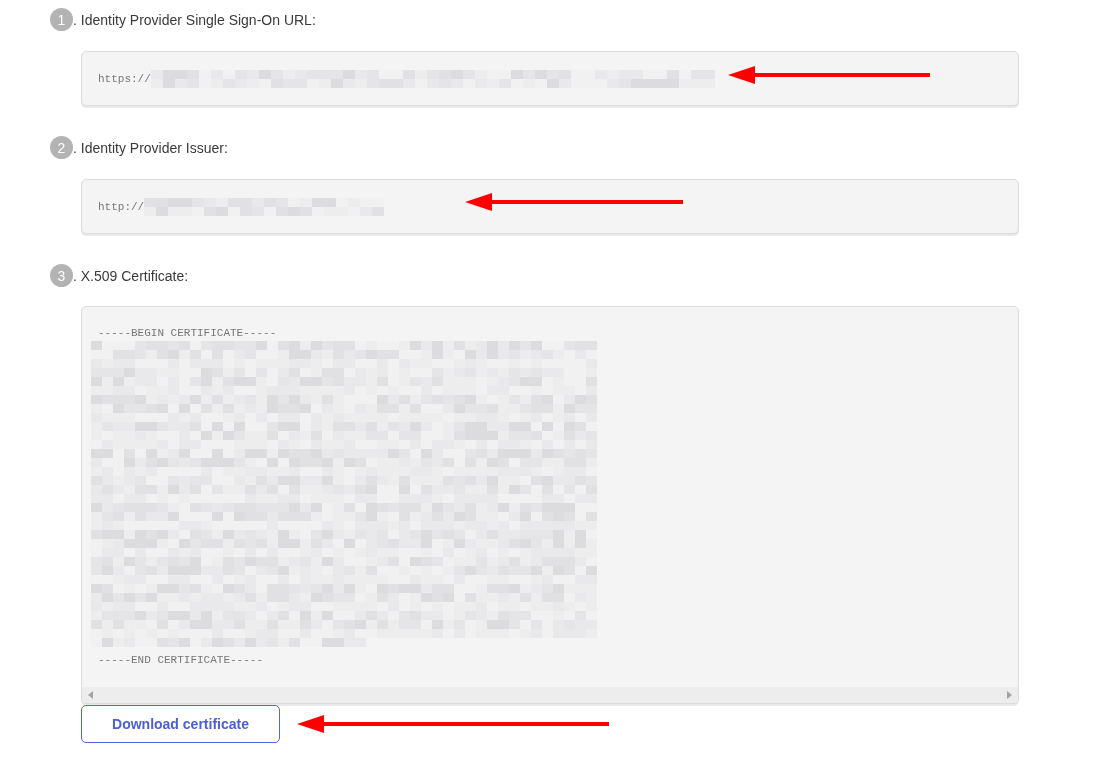 This screenshot has width=1100, height=766. I want to click on step-number: 1, so click(61, 19).